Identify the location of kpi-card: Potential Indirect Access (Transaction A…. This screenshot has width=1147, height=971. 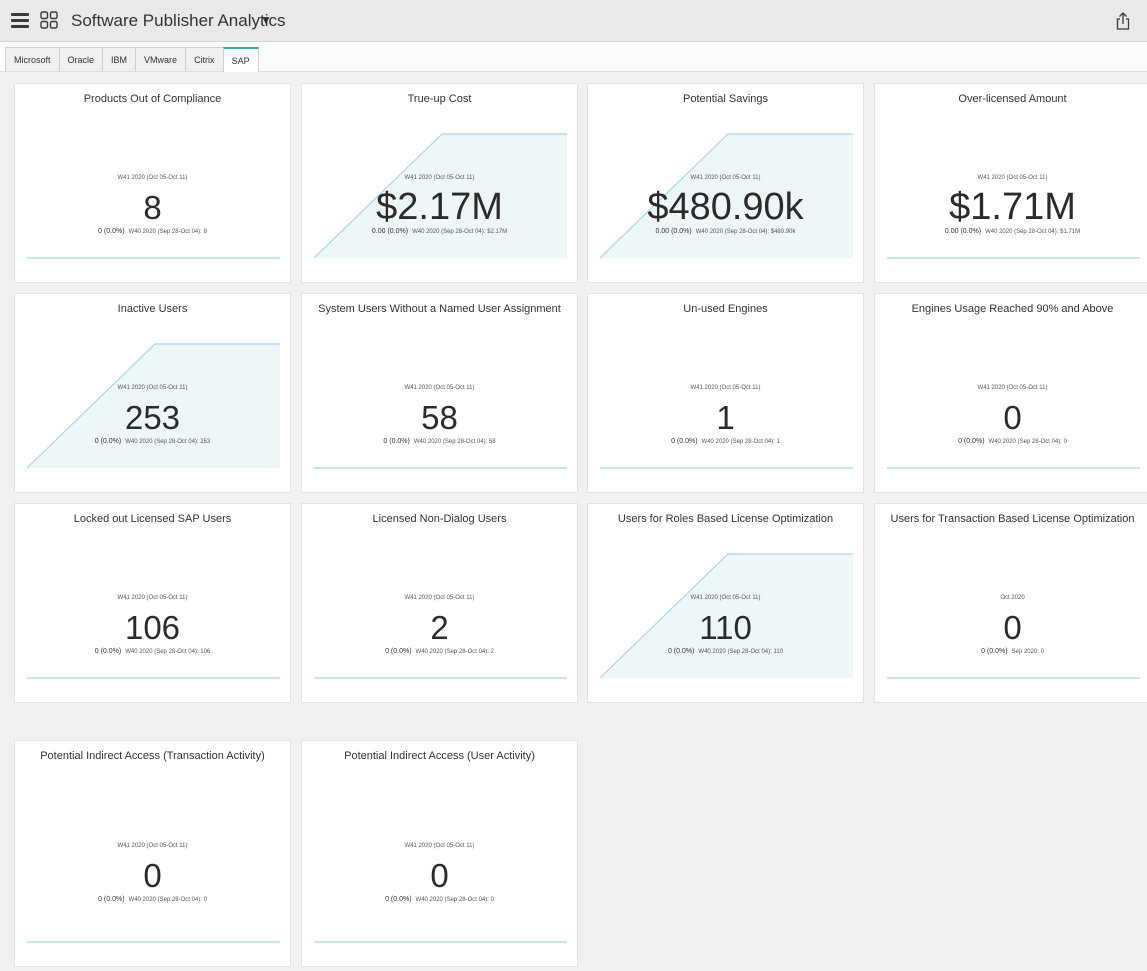
(152, 853).